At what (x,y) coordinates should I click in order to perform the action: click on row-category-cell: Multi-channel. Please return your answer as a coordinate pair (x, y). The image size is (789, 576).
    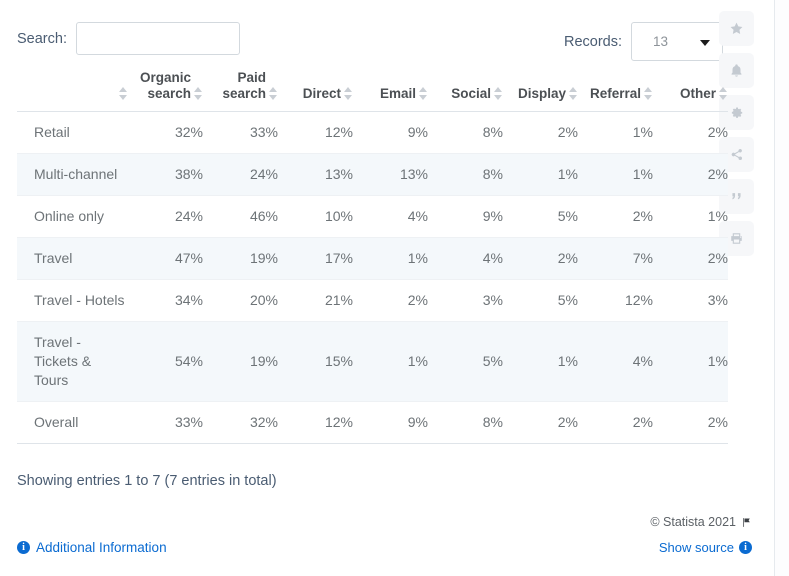
    Looking at the image, I should click on (72, 174).